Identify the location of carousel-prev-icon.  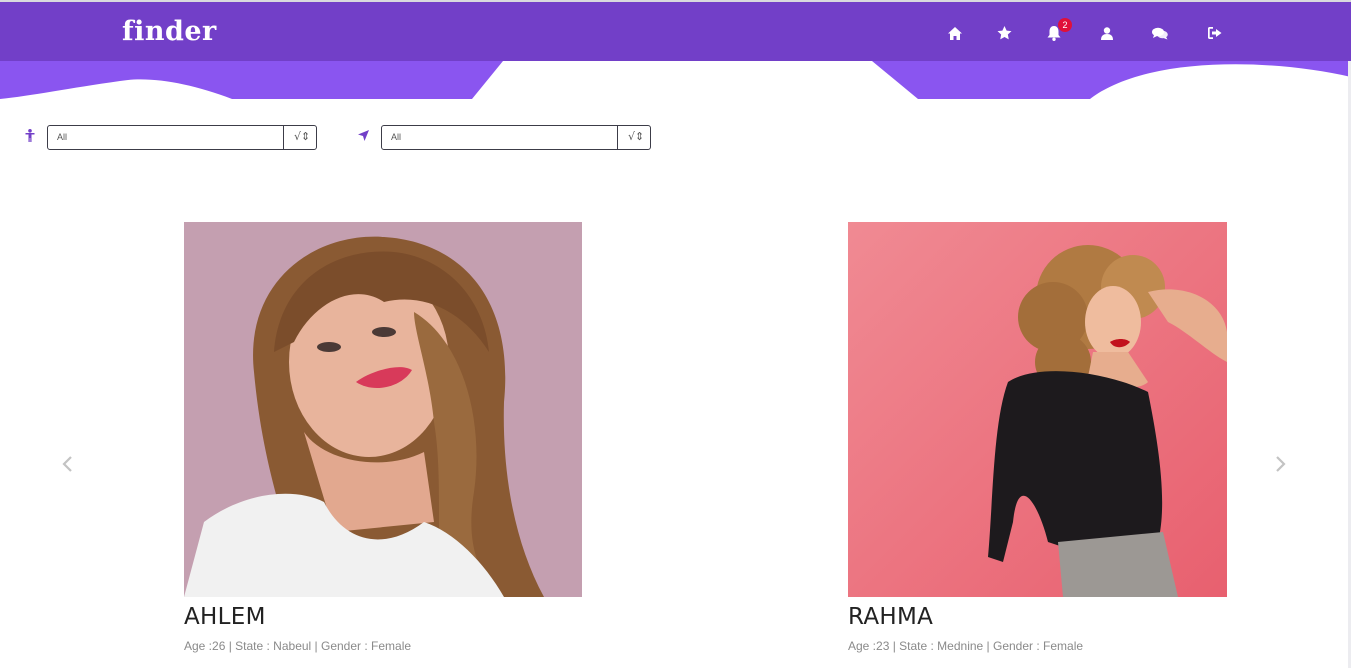
(68, 464).